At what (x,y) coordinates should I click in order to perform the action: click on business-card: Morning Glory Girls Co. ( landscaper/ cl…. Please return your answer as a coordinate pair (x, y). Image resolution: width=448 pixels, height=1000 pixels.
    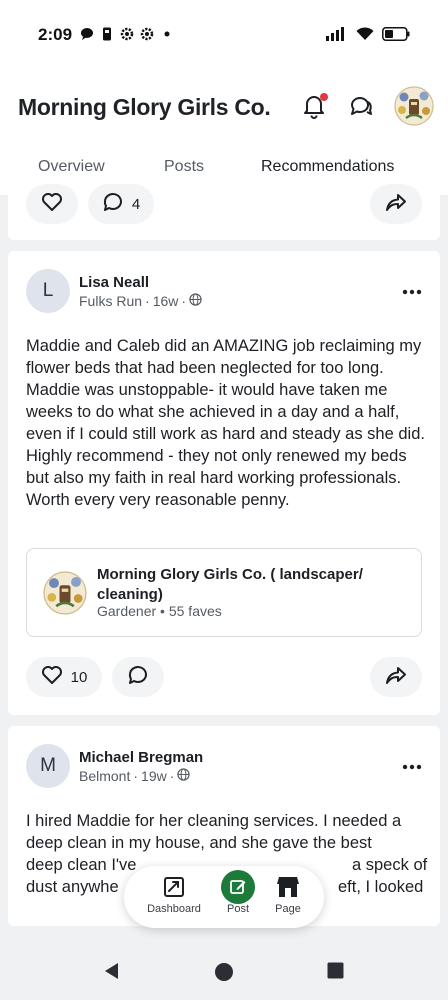
    Looking at the image, I should click on (224, 592).